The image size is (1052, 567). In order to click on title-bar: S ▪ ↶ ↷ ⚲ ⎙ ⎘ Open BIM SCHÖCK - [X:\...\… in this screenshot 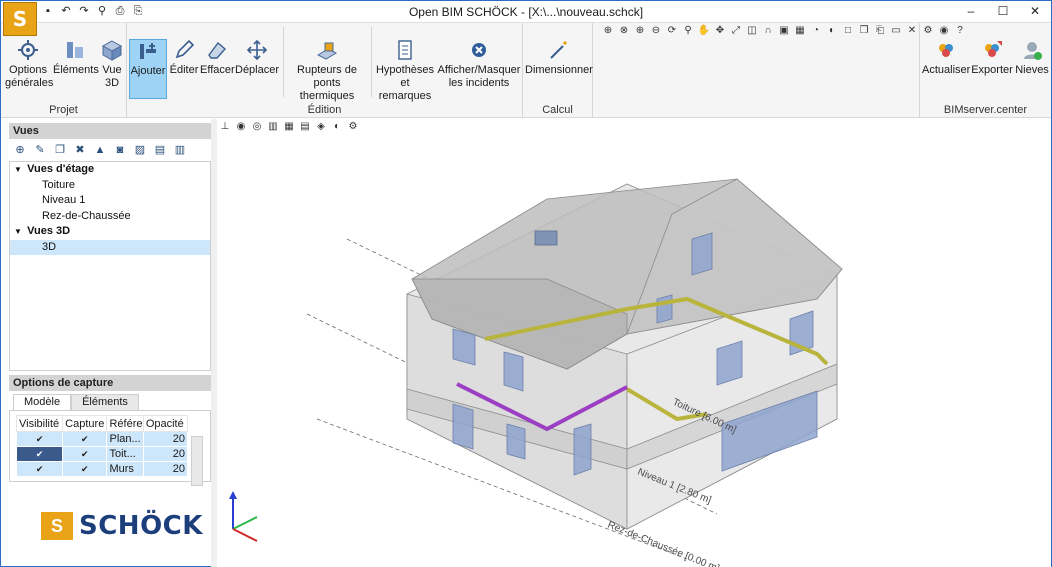, I will do `click(526, 18)`.